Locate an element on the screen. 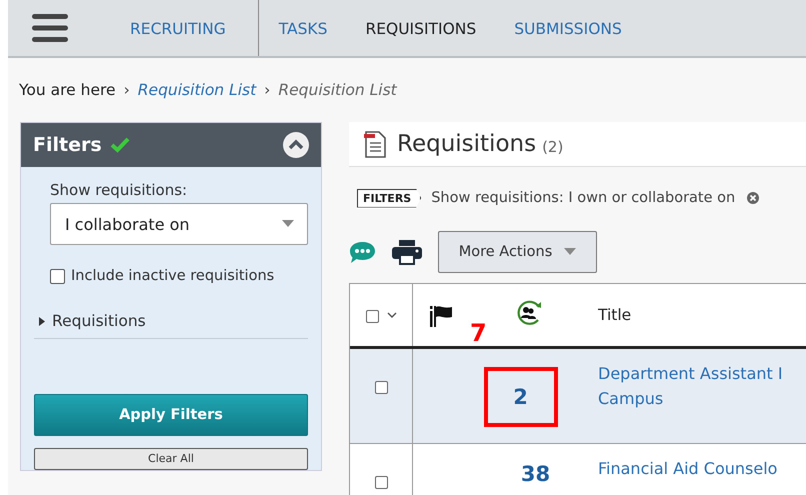  section-toggle: Requisitions is located at coordinates (171, 311).